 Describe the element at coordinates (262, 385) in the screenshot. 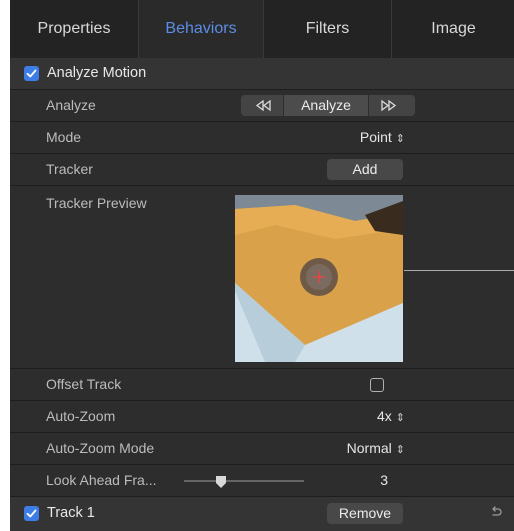

I see `offset-track-row: Offset Track` at that location.